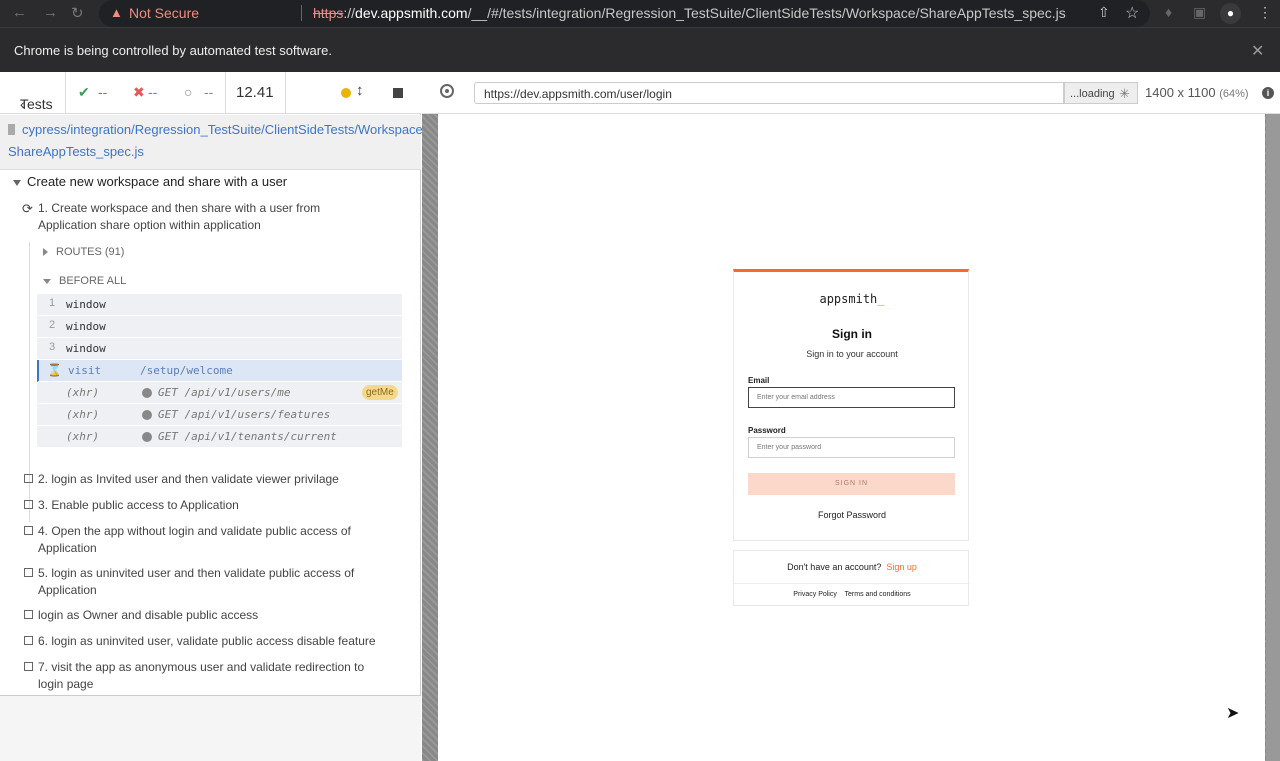 Image resolution: width=1280 pixels, height=761 pixels. I want to click on no-account-text: Don't have an account?, so click(834, 567).